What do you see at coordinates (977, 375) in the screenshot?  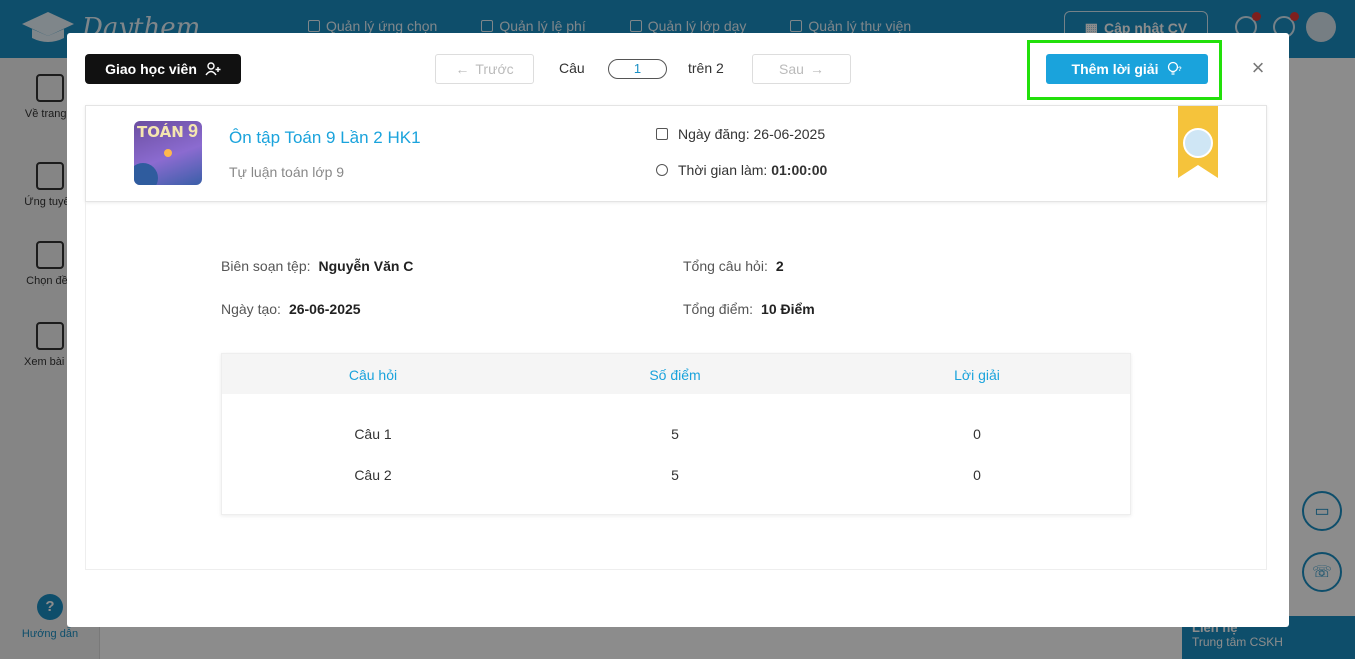 I see `header-solution: Lời giải` at bounding box center [977, 375].